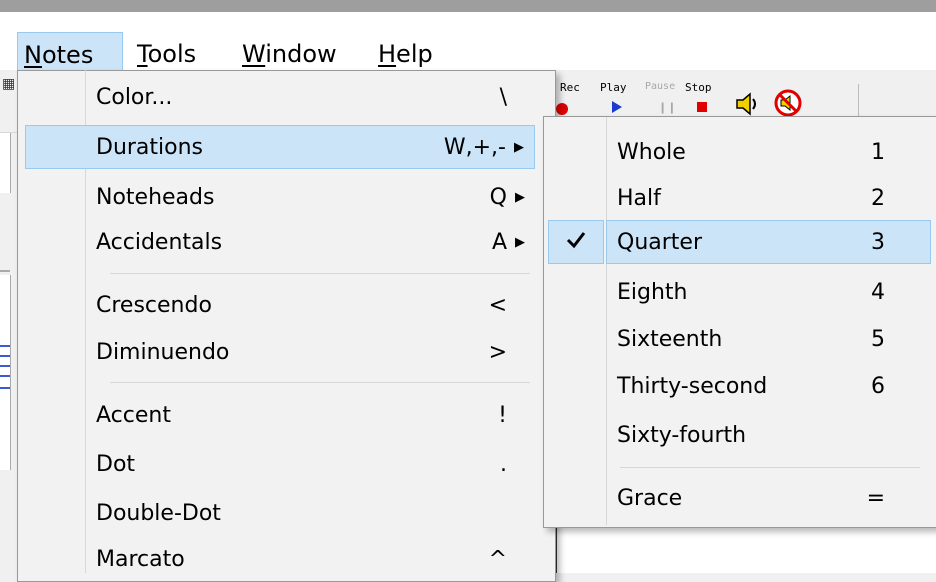 This screenshot has height=582, width=936. I want to click on menu-item-color: Color... \, so click(280, 98).